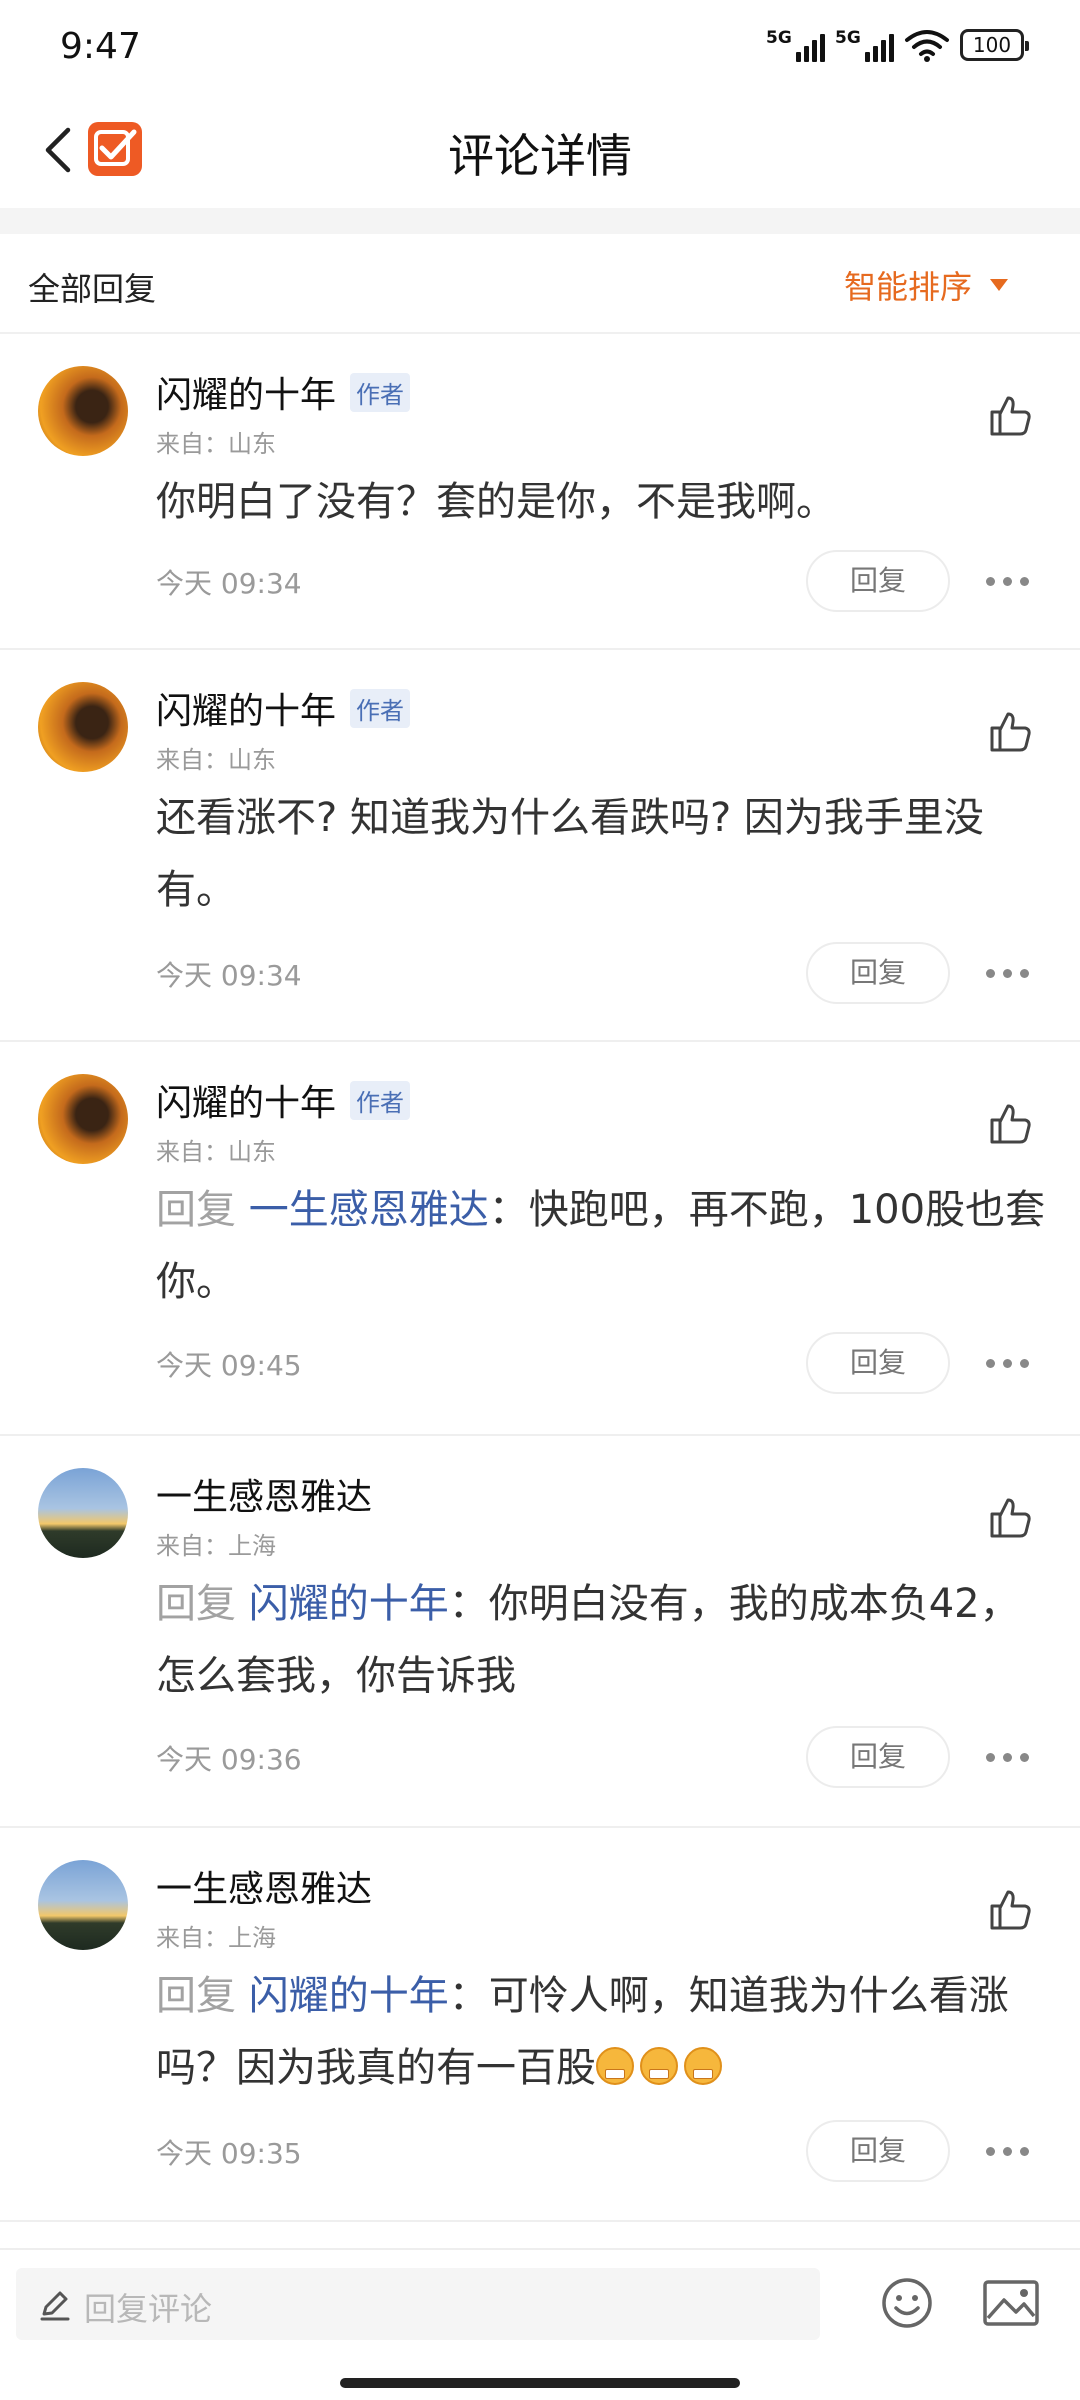 Image resolution: width=1080 pixels, height=2400 pixels. Describe the element at coordinates (897, 45) in the screenshot. I see `status-icons: 5G 5G 100` at that location.